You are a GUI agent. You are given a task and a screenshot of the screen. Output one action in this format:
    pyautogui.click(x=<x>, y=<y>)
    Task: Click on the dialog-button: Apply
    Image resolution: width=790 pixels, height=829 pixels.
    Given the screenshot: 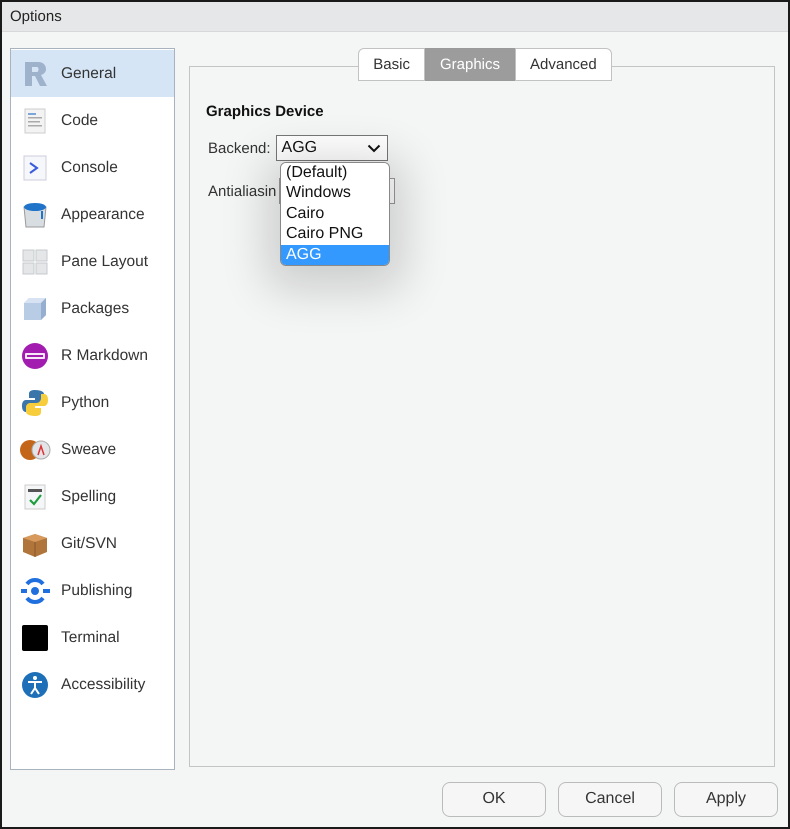 What is the action you would take?
    pyautogui.click(x=726, y=799)
    